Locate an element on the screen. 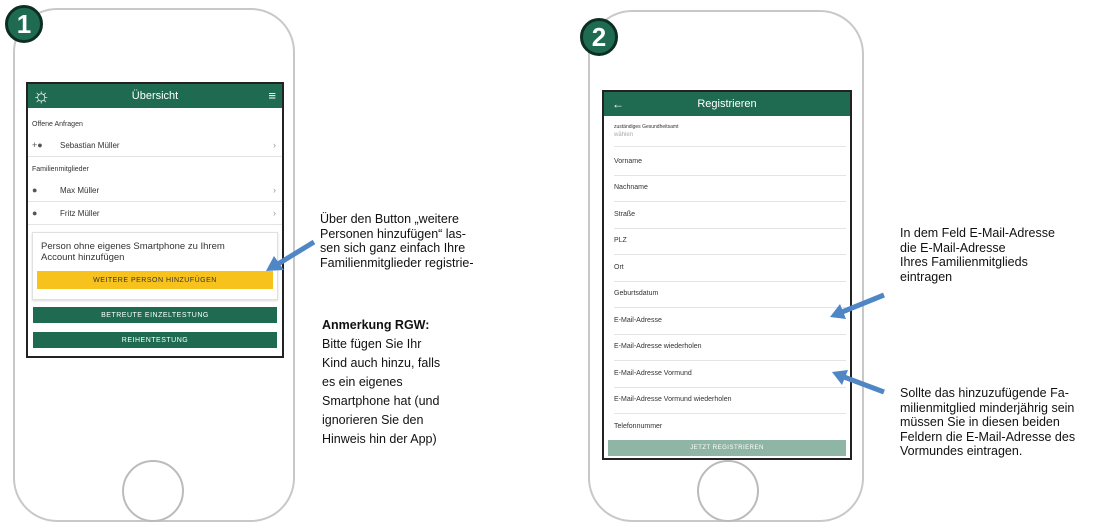 Image resolution: width=1113 pixels, height=526 pixels. list-item-open-request: +● Sebastian Müller › is located at coordinates (155, 145).